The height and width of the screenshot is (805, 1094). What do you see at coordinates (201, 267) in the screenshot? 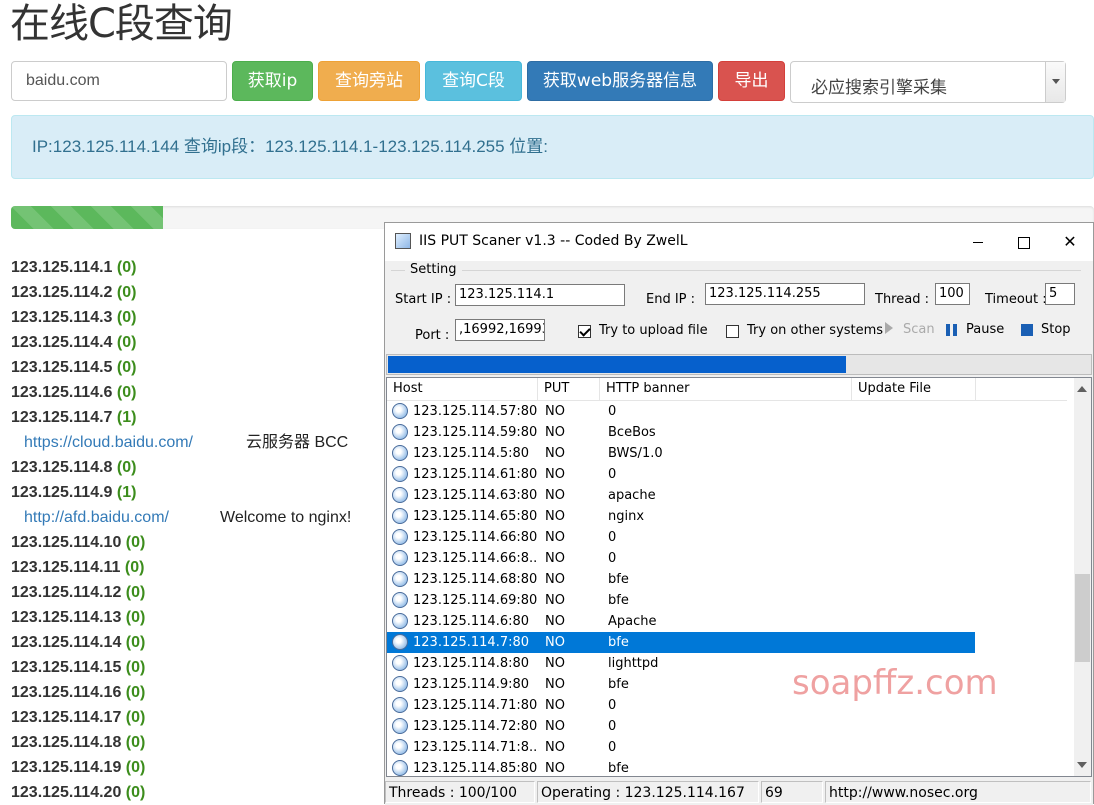
I see `result-row: 123.125.114.1 (0)` at bounding box center [201, 267].